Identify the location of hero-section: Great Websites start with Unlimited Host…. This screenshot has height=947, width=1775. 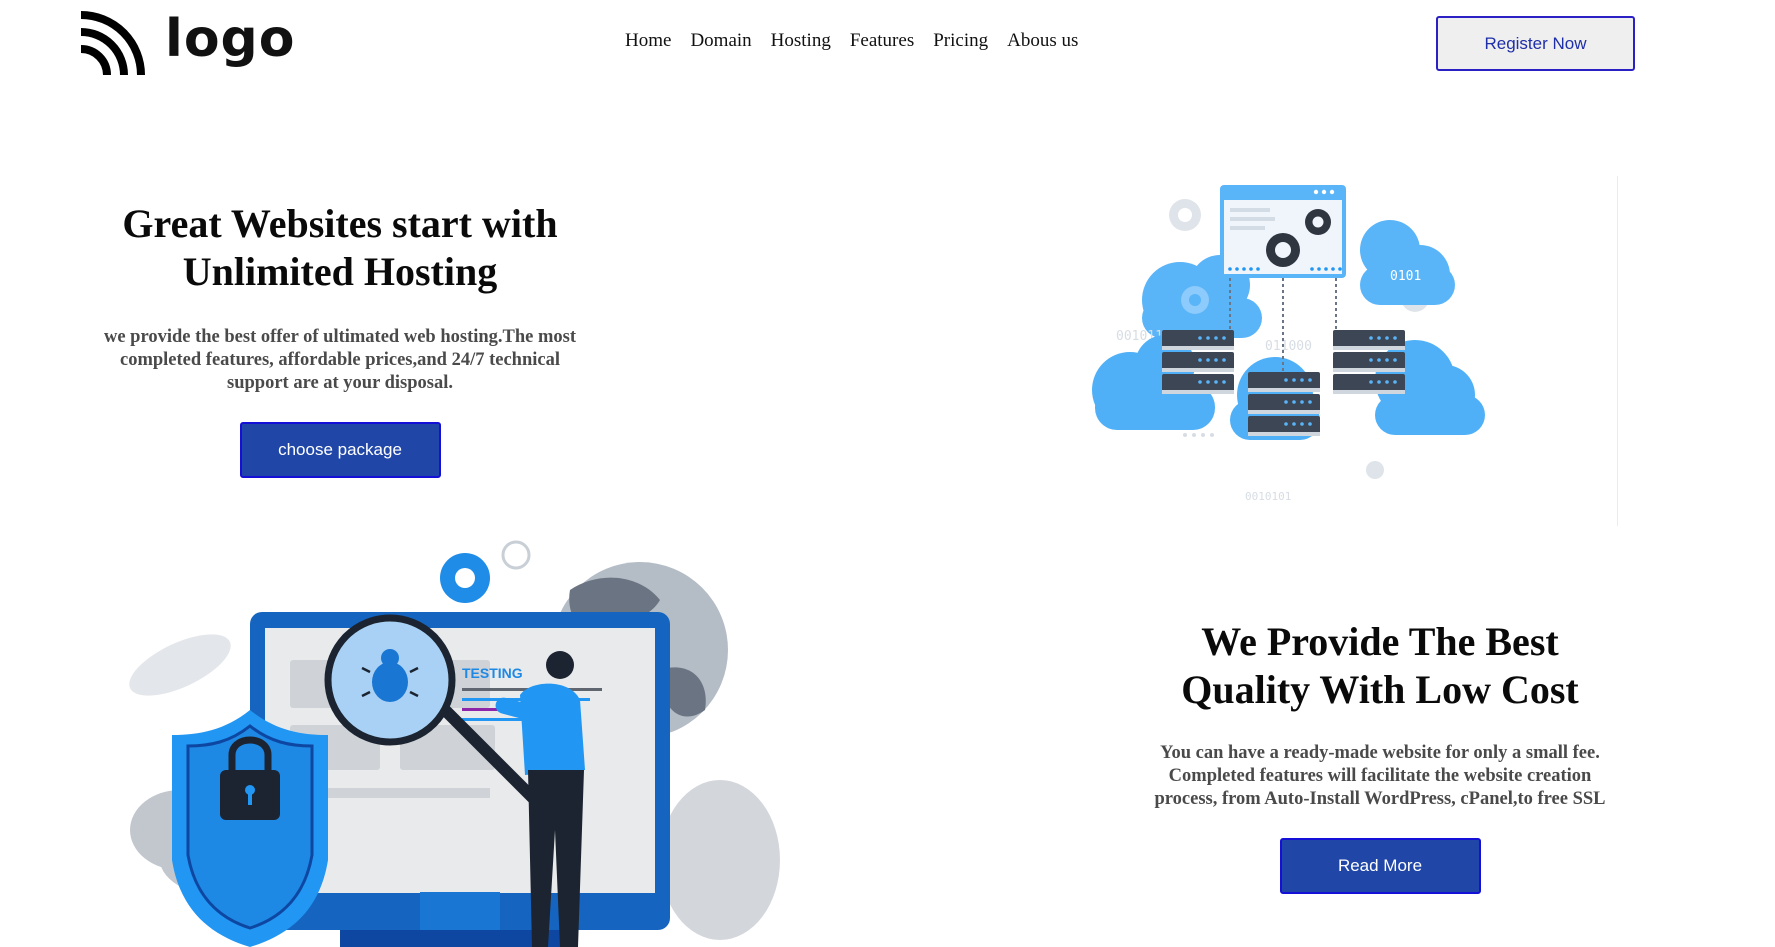
(340, 339).